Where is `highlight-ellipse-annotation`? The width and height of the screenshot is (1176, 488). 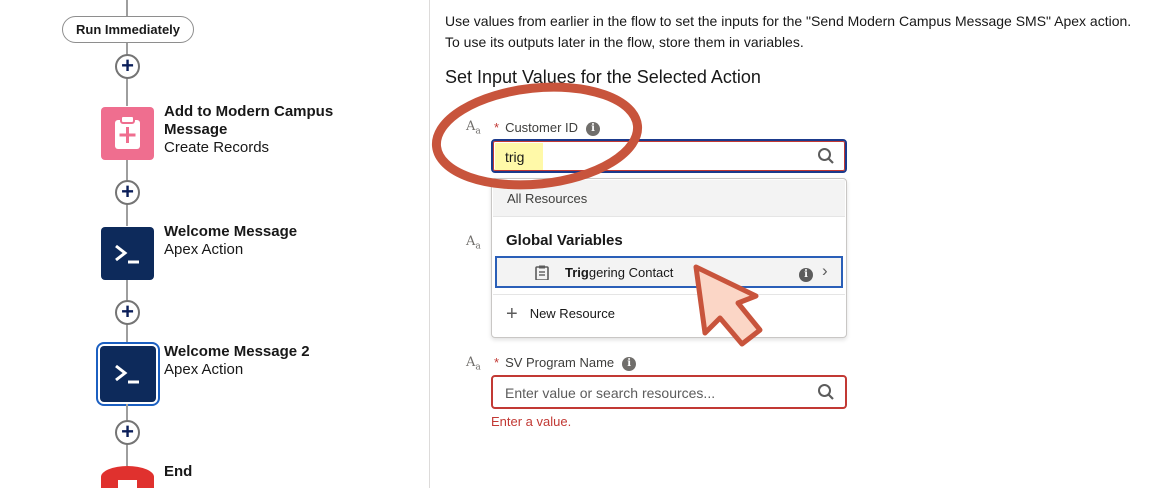
highlight-ellipse-annotation is located at coordinates (537, 136).